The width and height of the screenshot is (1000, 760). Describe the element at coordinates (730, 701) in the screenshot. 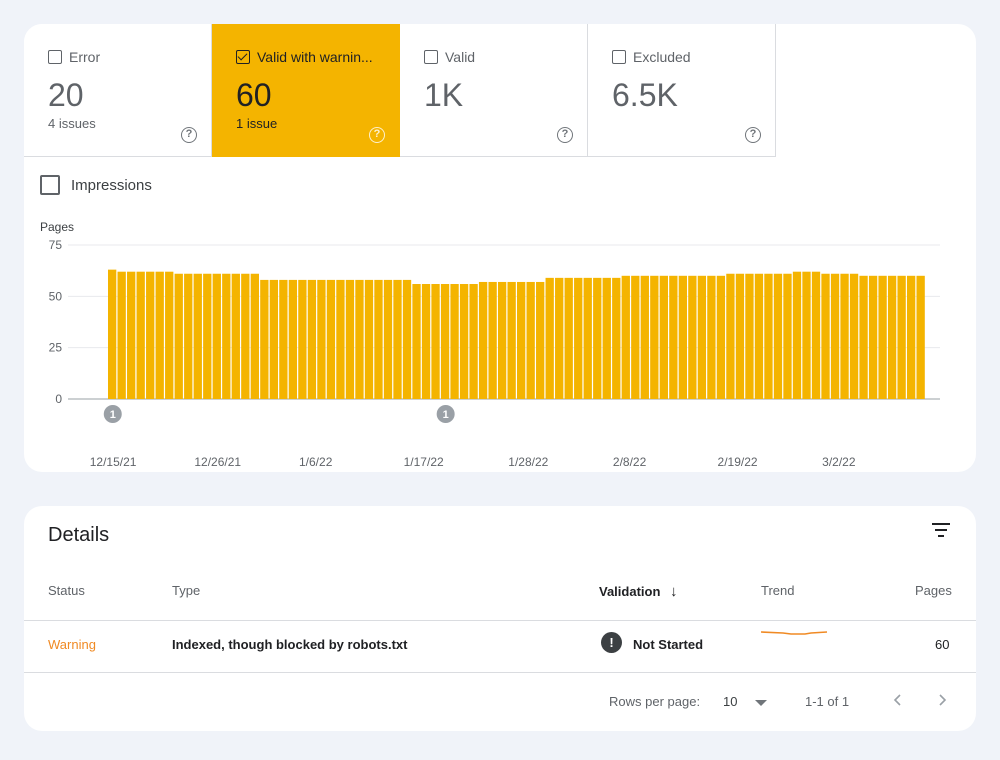

I see `rows-per-page-select: 10` at that location.